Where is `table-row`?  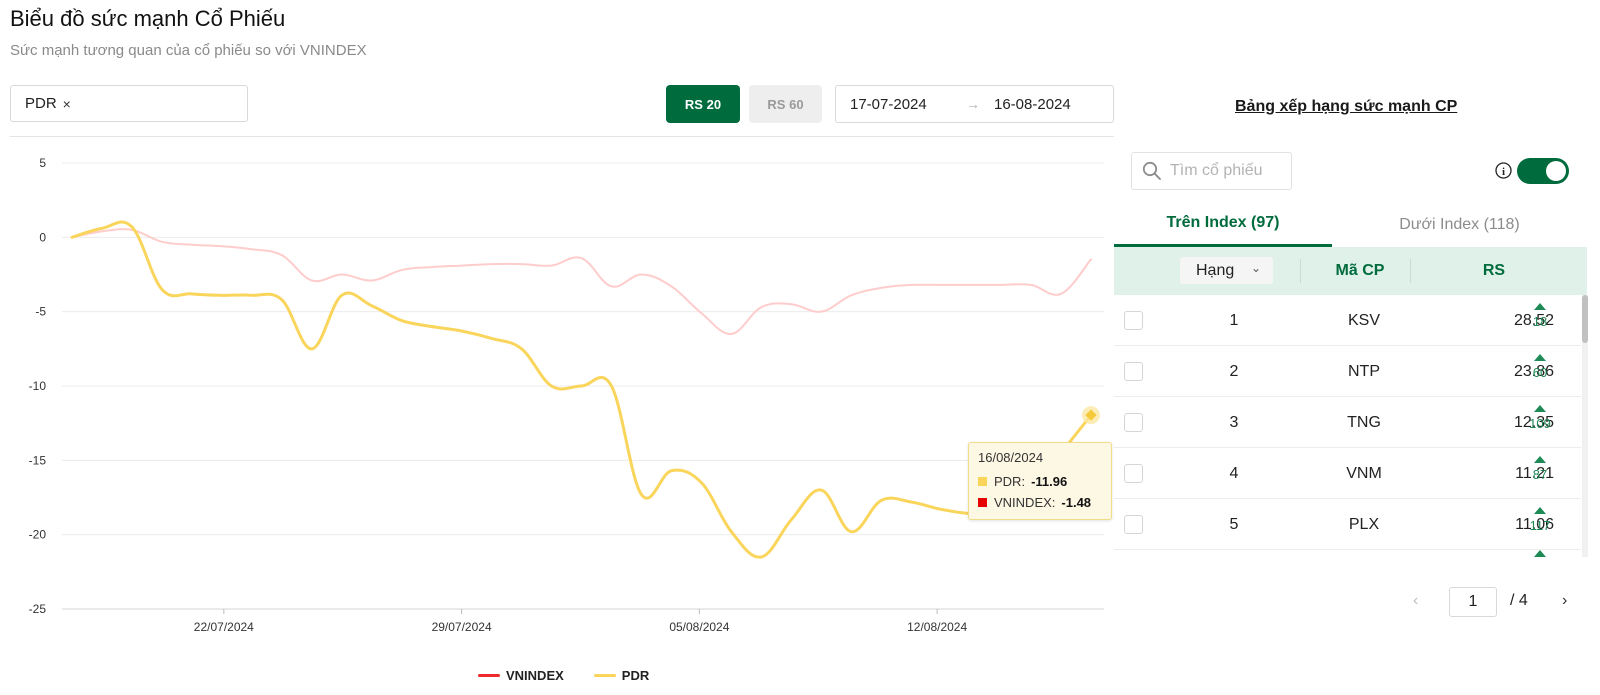 table-row is located at coordinates (1347, 553).